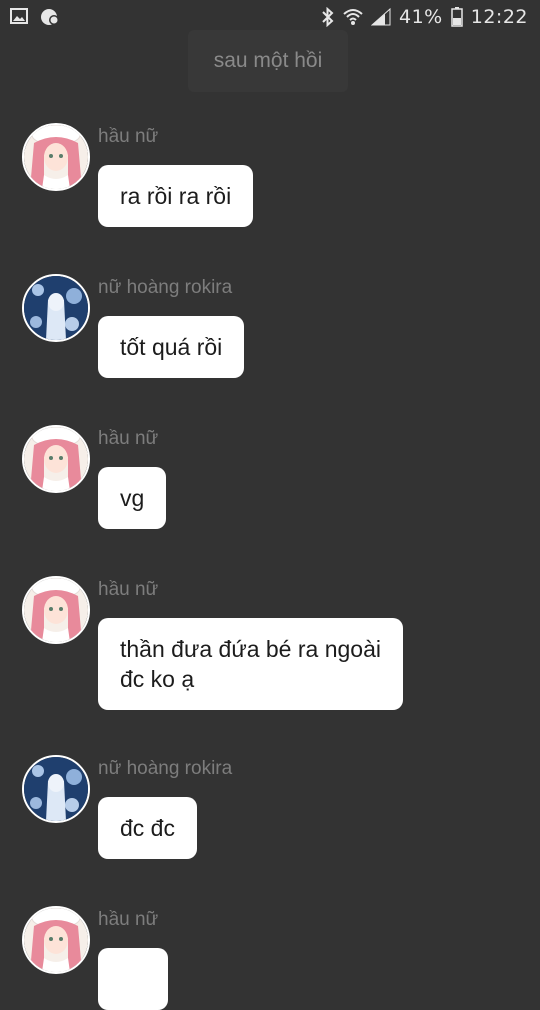 The height and width of the screenshot is (1010, 540). I want to click on bluetooth-icon, so click(328, 17).